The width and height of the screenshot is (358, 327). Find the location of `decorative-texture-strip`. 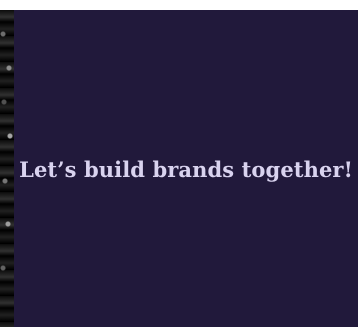

decorative-texture-strip is located at coordinates (7, 168).